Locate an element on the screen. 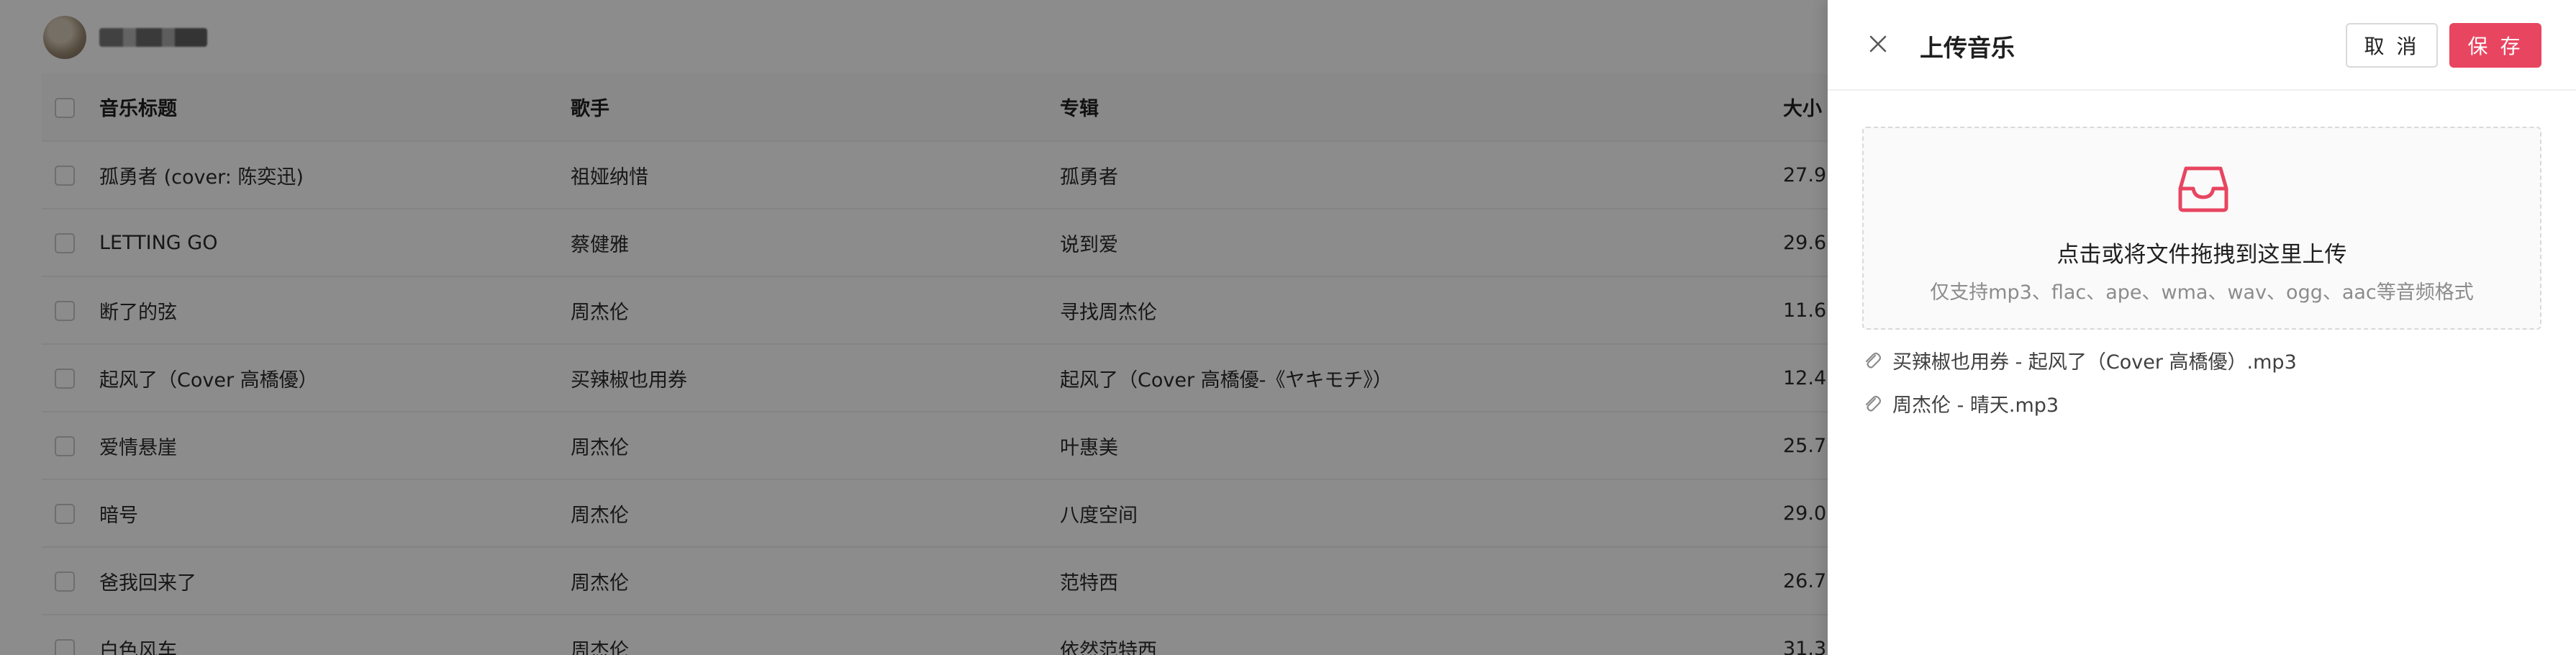  save-button: 保 存 is located at coordinates (2495, 46).